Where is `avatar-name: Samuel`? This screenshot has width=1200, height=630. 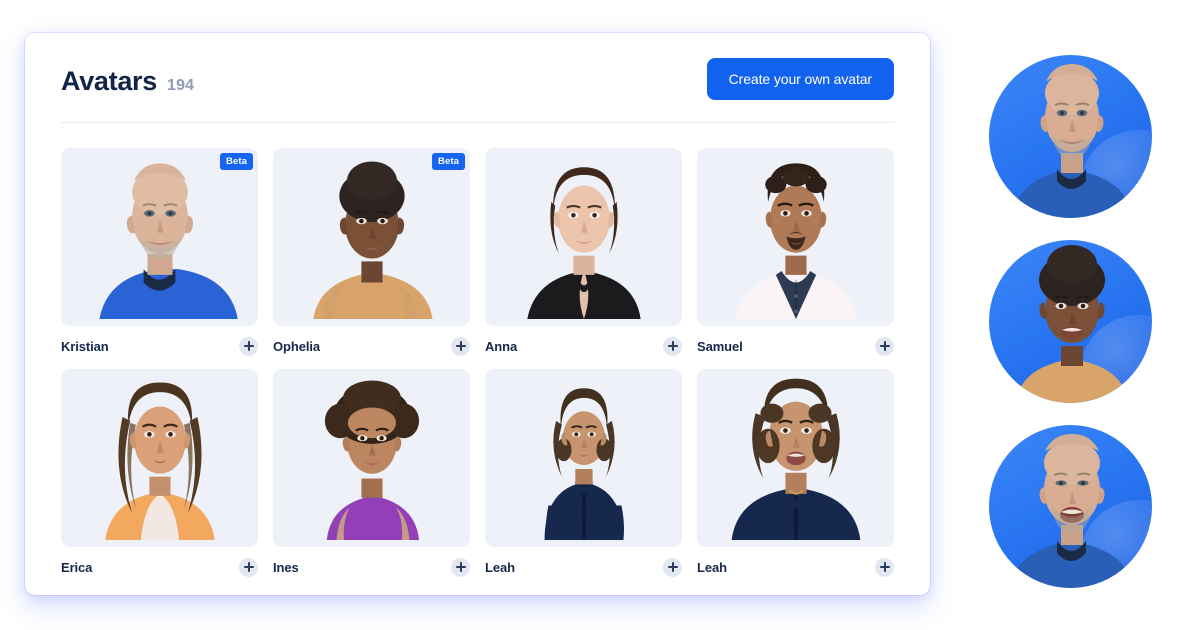
avatar-name: Samuel is located at coordinates (720, 346).